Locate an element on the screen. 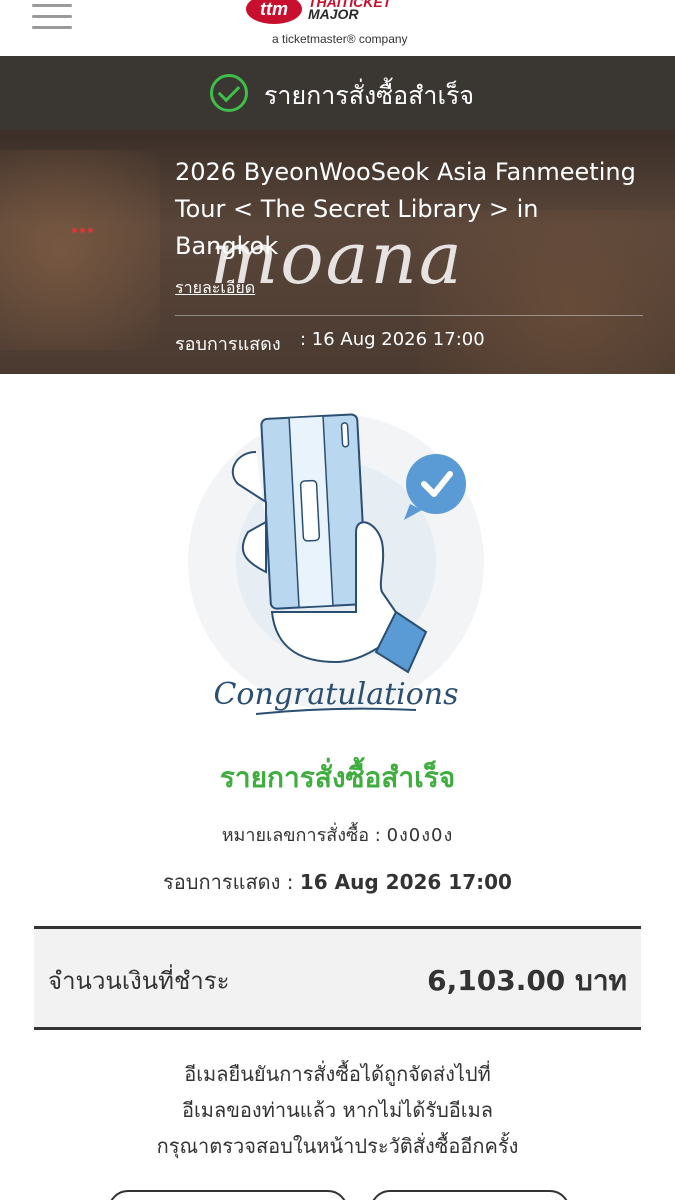 The image size is (675, 1200). hand-holding-card-icon: Congratulations is located at coordinates (336, 572).